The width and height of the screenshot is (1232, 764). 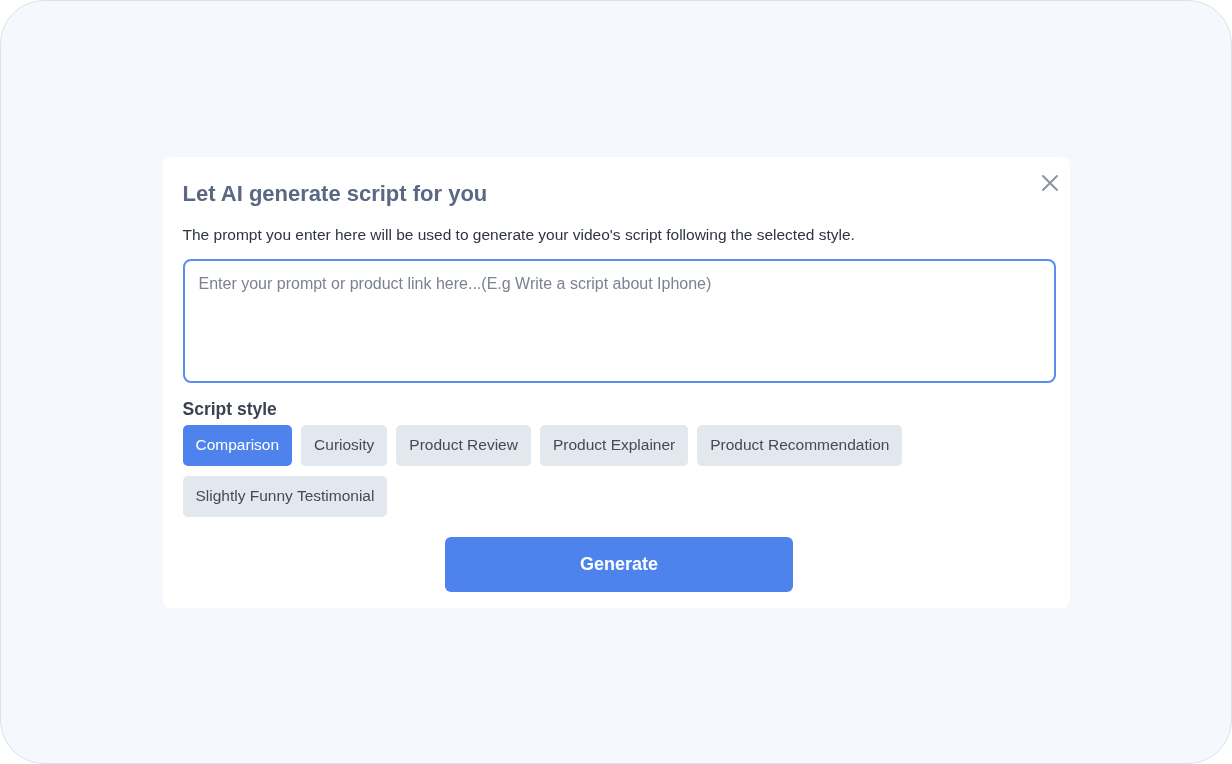 I want to click on script-style-label: Script style, so click(x=230, y=409).